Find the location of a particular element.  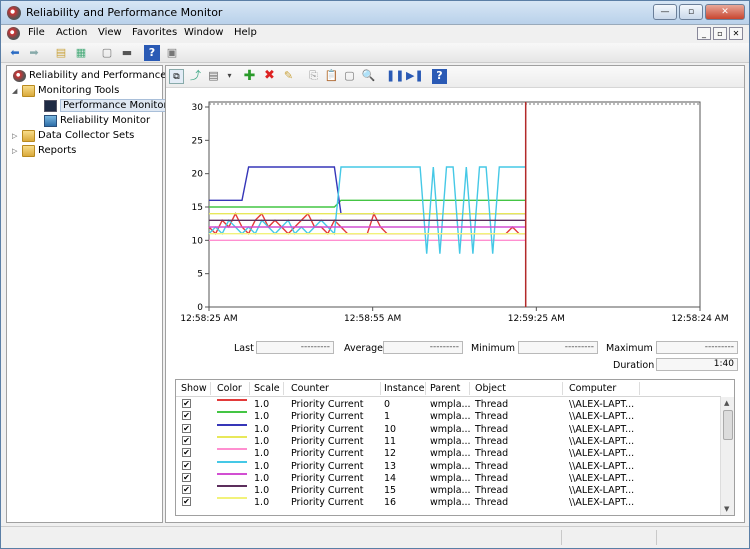

tree-item-label: Reliability Monitor is located at coordinates (105, 120).